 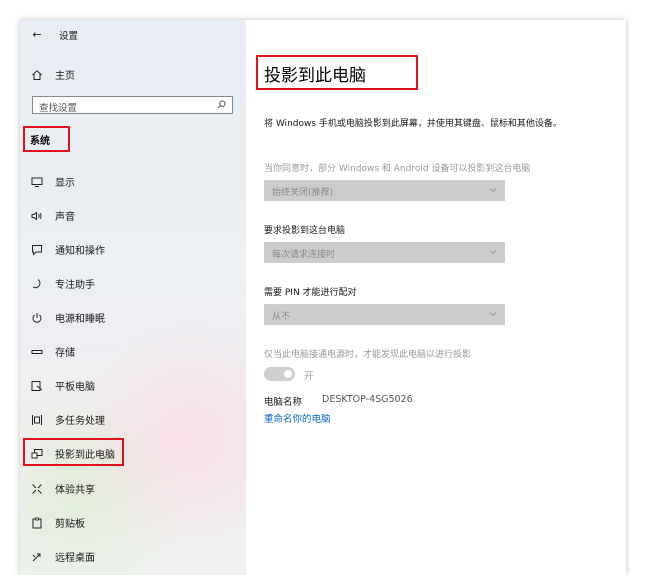 I want to click on sidebar-item-label: 通知和操作, so click(x=80, y=251).